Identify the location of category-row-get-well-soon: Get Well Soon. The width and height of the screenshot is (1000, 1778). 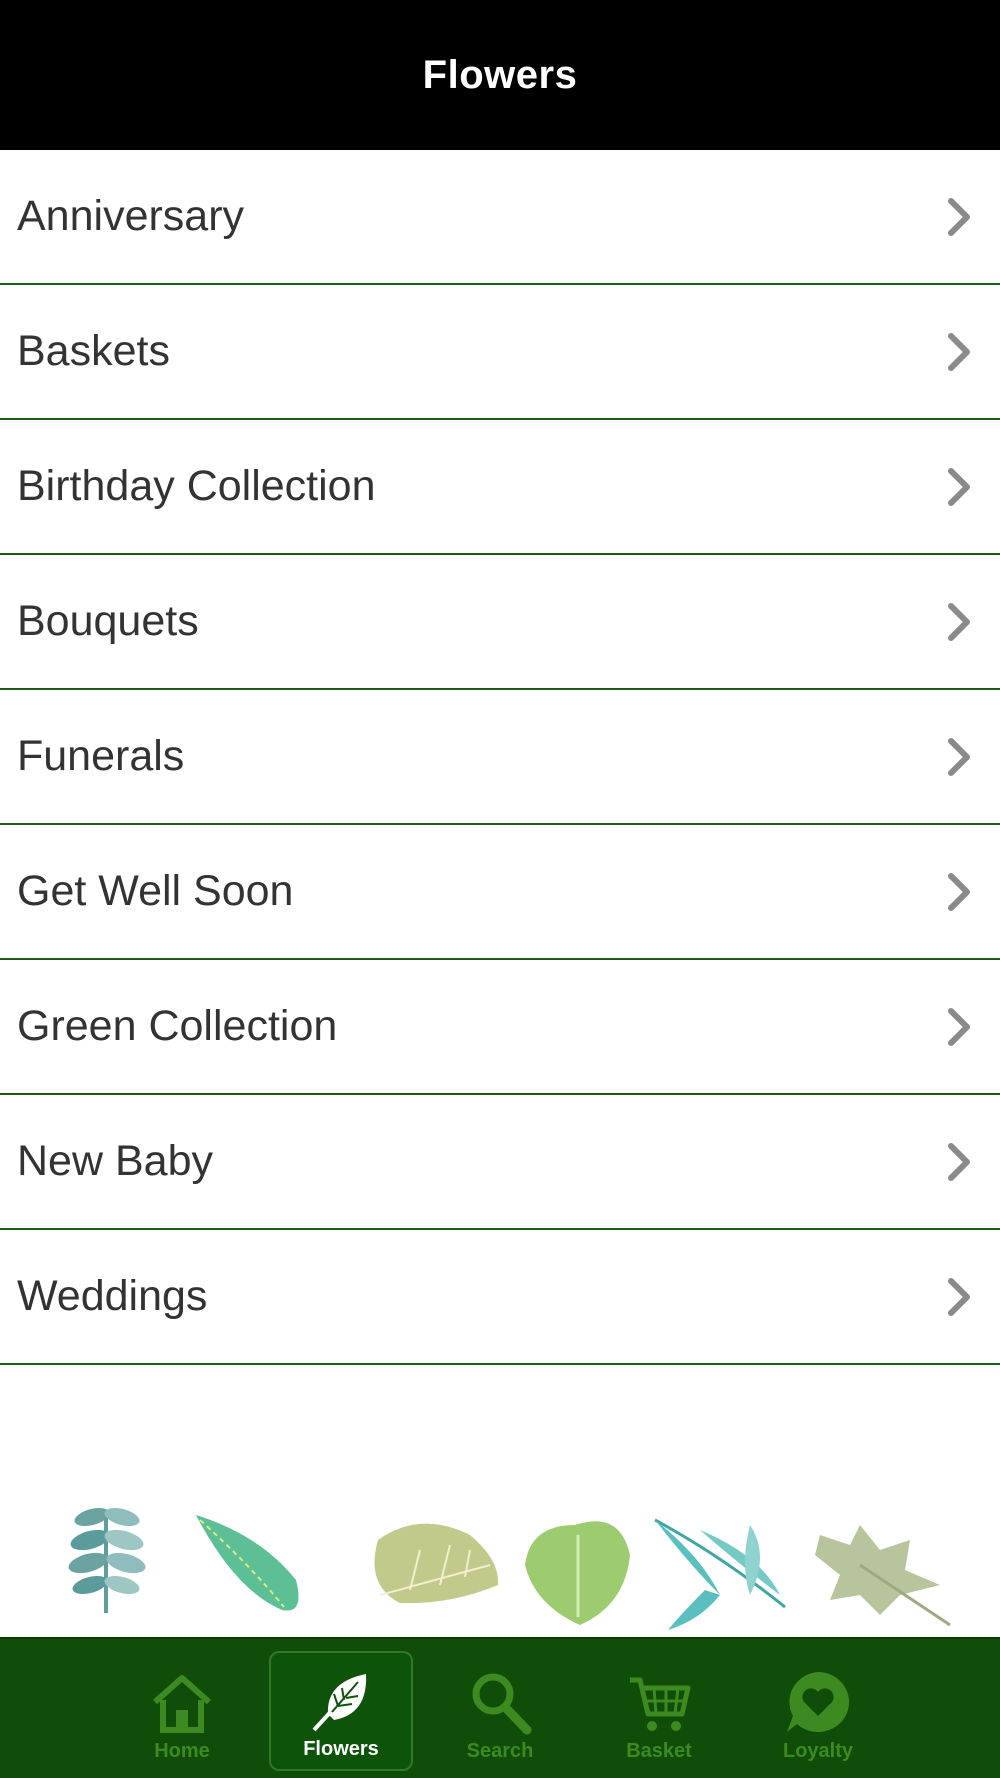
(500, 892).